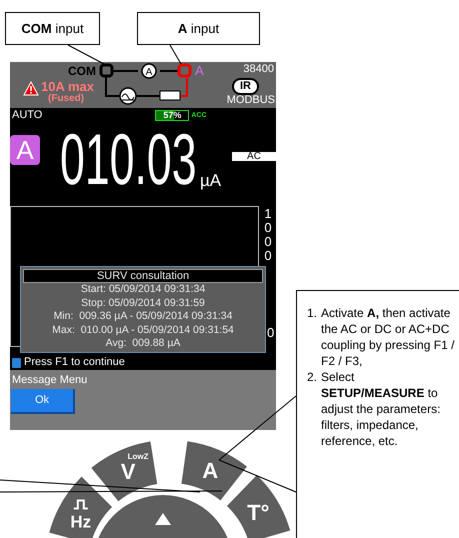 The image size is (459, 538). What do you see at coordinates (388, 337) in the screenshot?
I see `instruction-text: Activate A, then activate the AC or DC or AC+DC coupling by pressing F1 / F2 / F3,` at bounding box center [388, 337].